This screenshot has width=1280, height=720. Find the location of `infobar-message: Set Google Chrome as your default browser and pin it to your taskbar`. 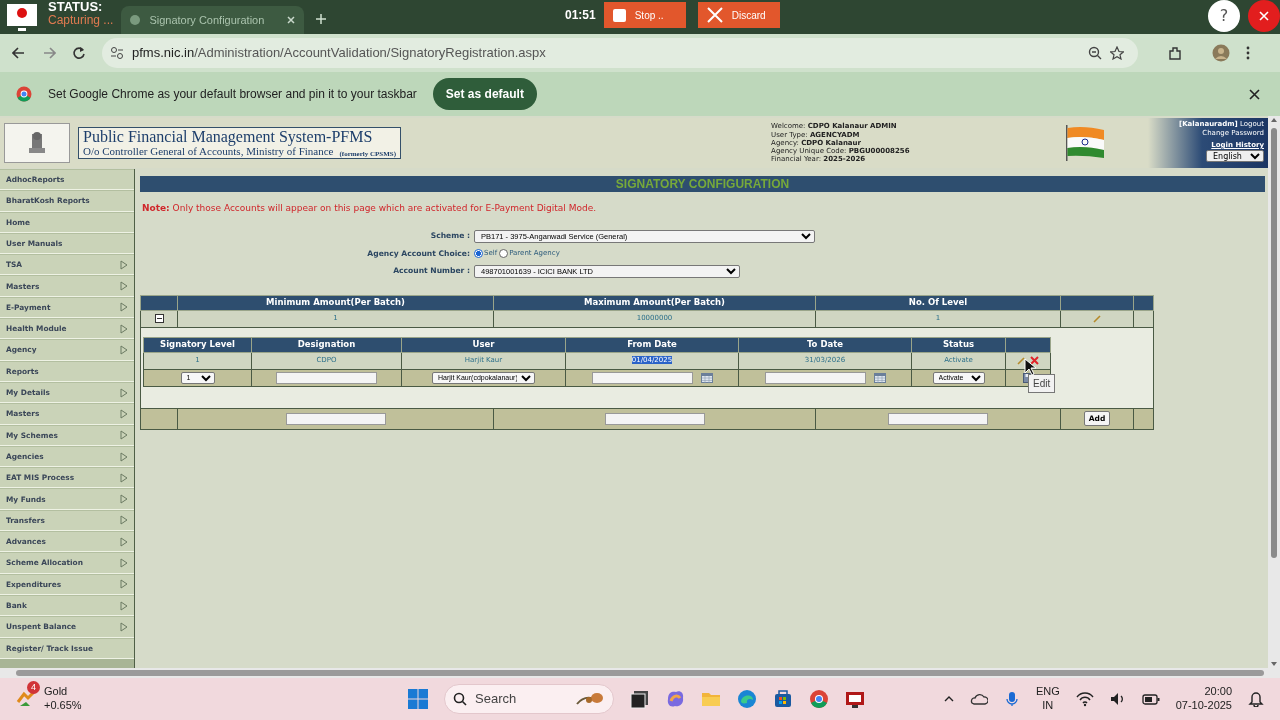

infobar-message: Set Google Chrome as your default browser and pin it to your taskbar is located at coordinates (232, 94).